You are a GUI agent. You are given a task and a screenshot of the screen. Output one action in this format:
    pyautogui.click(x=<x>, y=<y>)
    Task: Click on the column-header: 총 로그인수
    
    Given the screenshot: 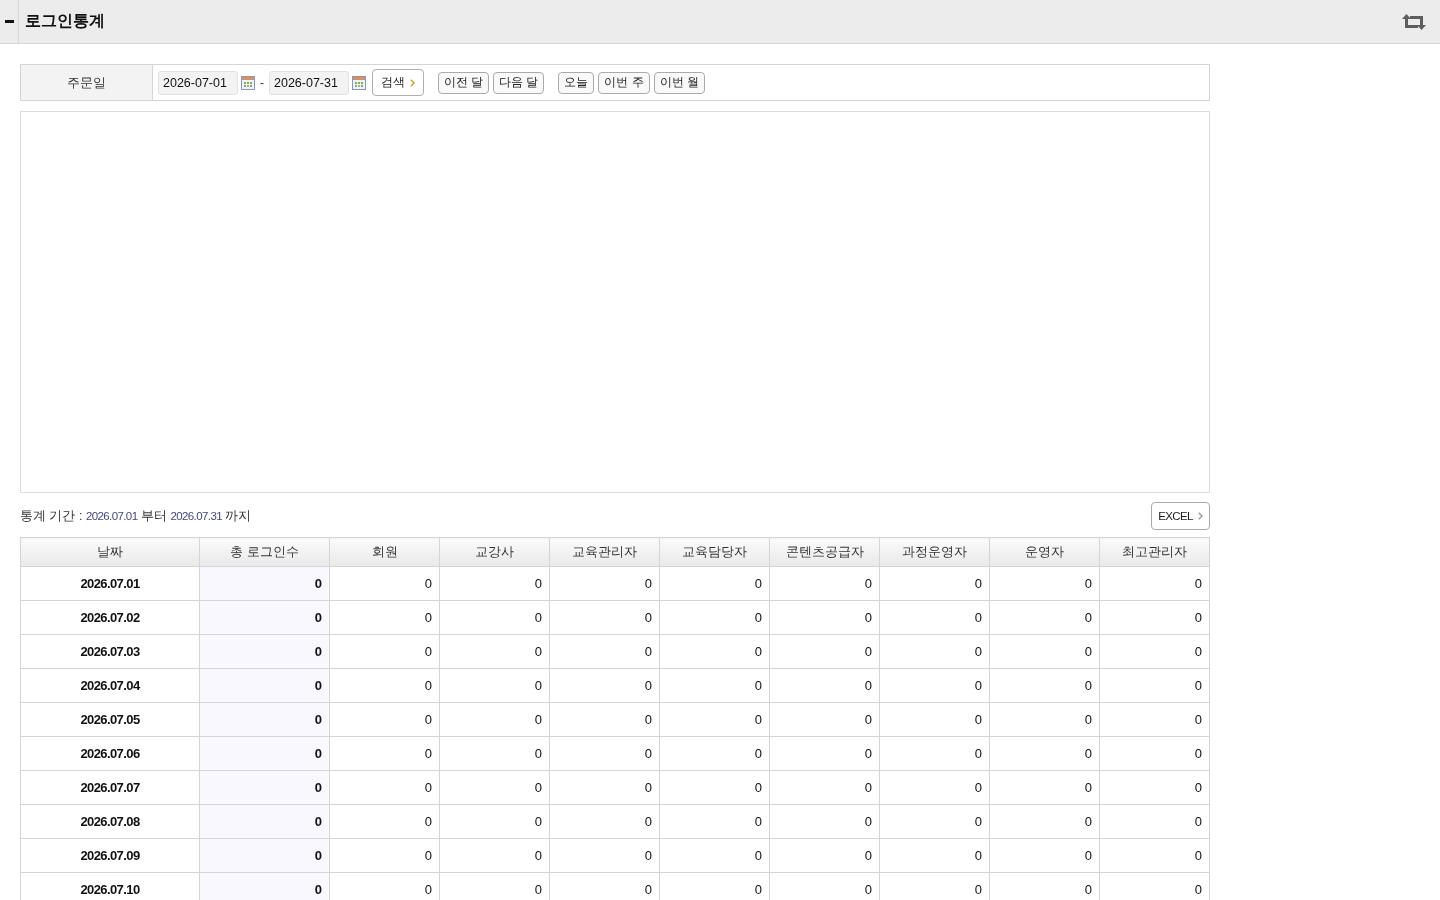 What is the action you would take?
    pyautogui.click(x=264, y=552)
    